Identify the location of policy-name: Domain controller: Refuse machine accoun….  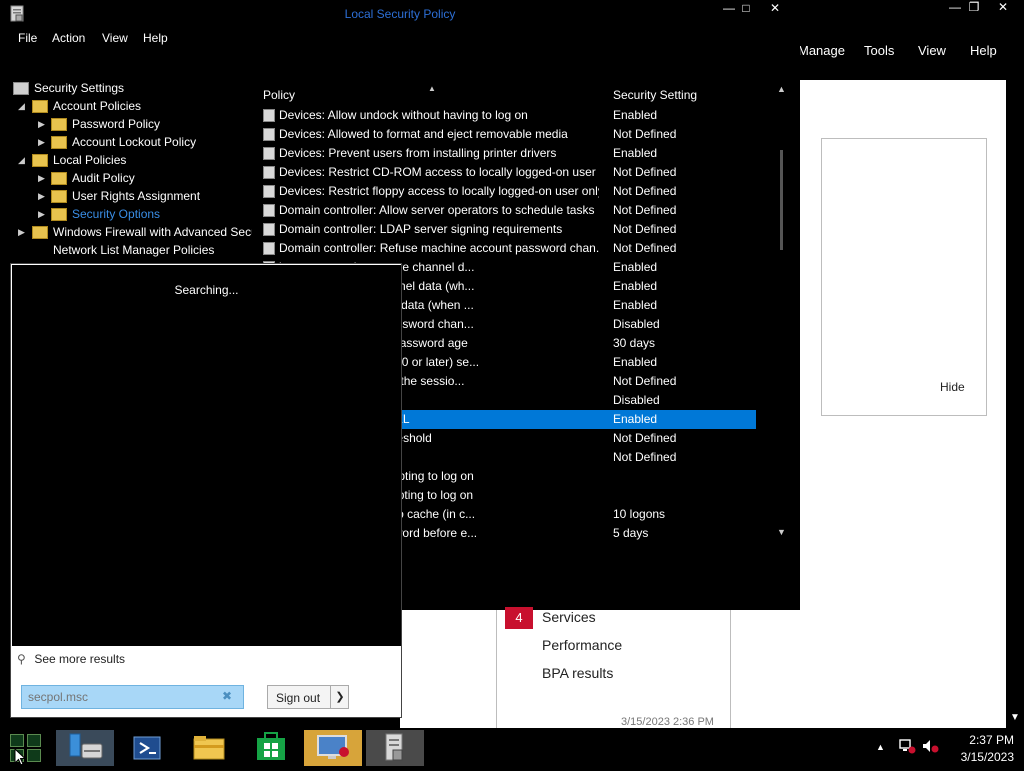
(439, 248).